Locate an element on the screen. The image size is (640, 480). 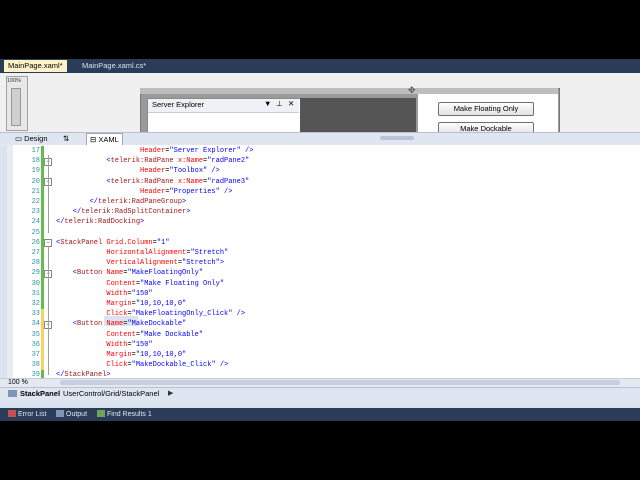
code-token: "10,10,10,0" is located at coordinates (161, 355).